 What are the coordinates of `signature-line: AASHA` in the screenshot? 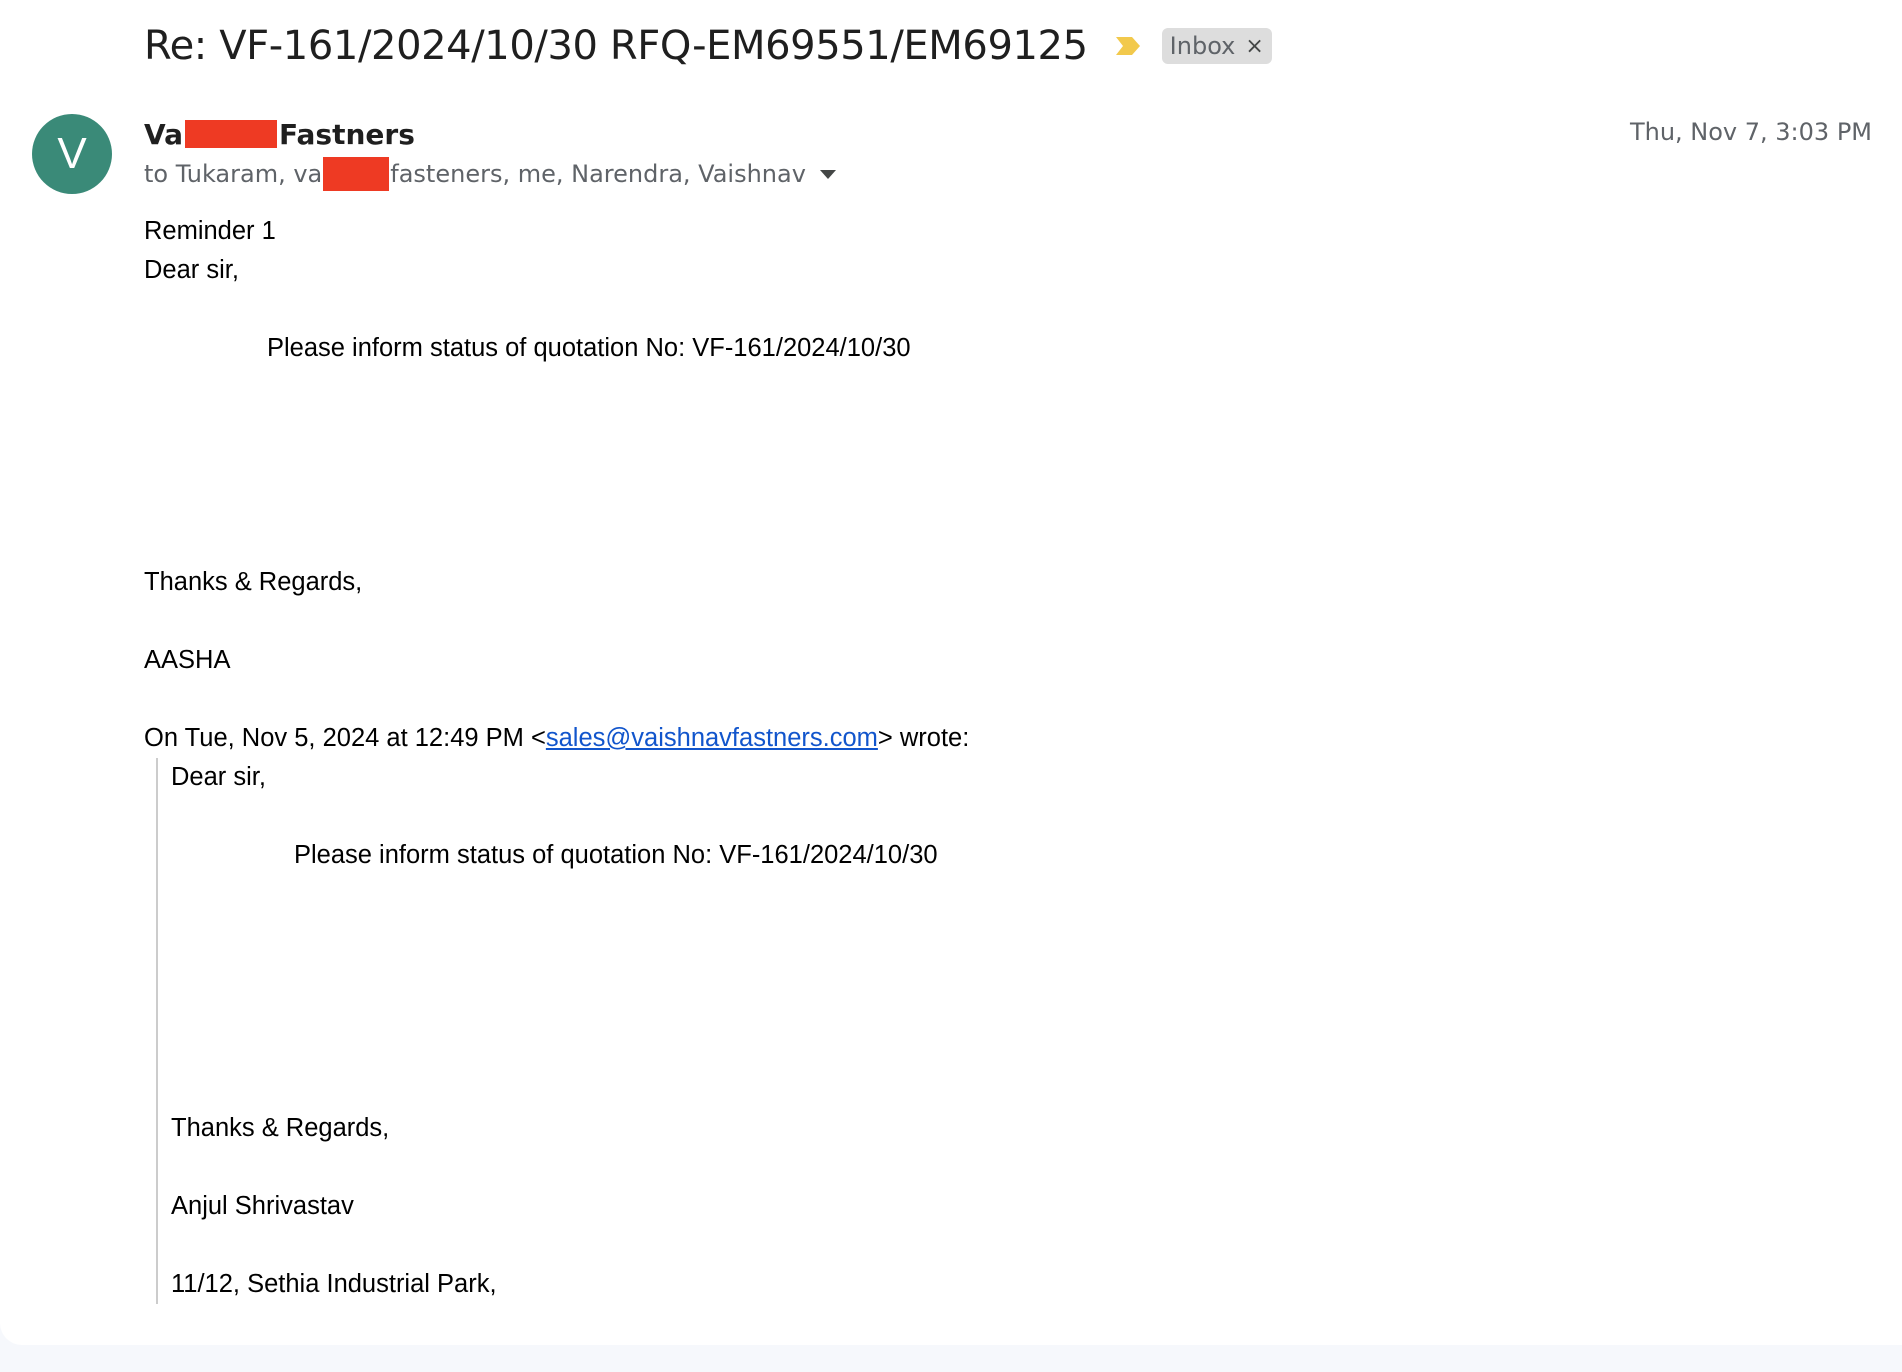 It's located at (187, 660).